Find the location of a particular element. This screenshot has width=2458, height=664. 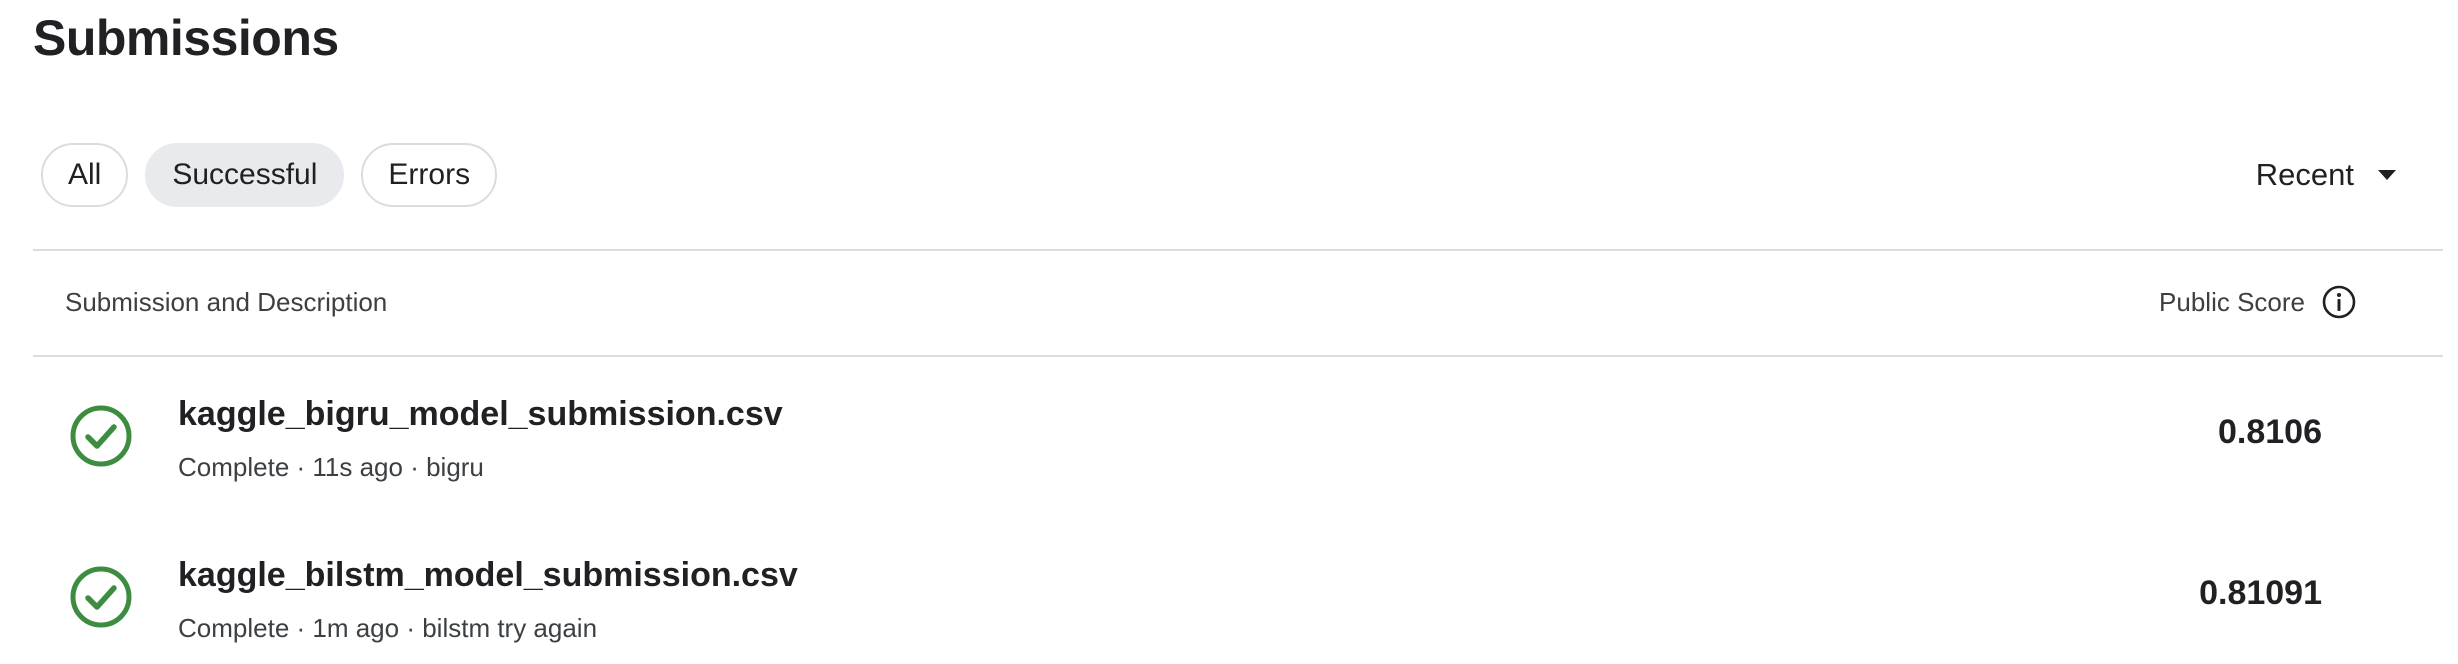

info-icon is located at coordinates (2339, 302).